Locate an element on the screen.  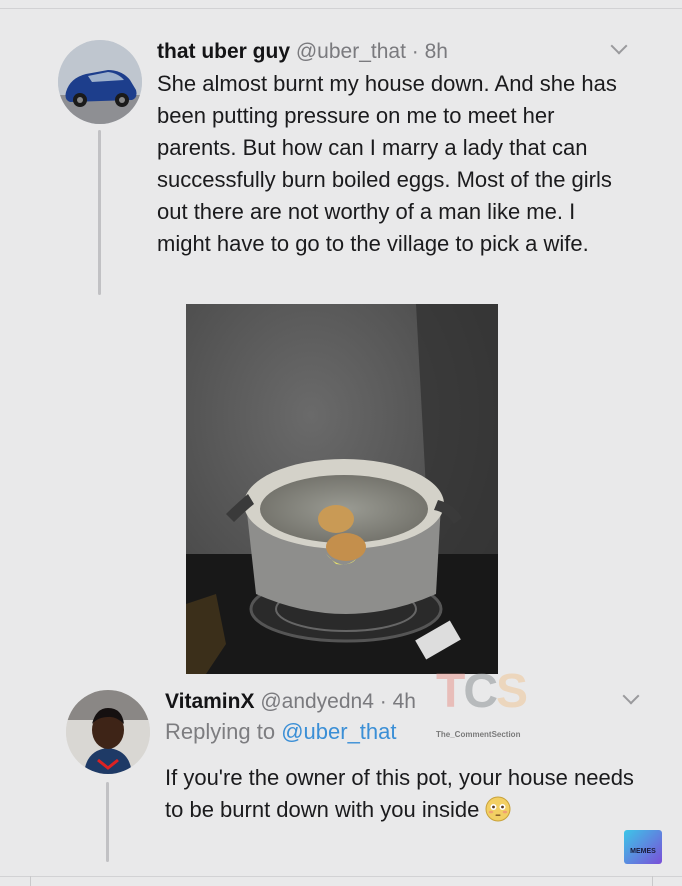
watermark-t: T is located at coordinates (450, 691).